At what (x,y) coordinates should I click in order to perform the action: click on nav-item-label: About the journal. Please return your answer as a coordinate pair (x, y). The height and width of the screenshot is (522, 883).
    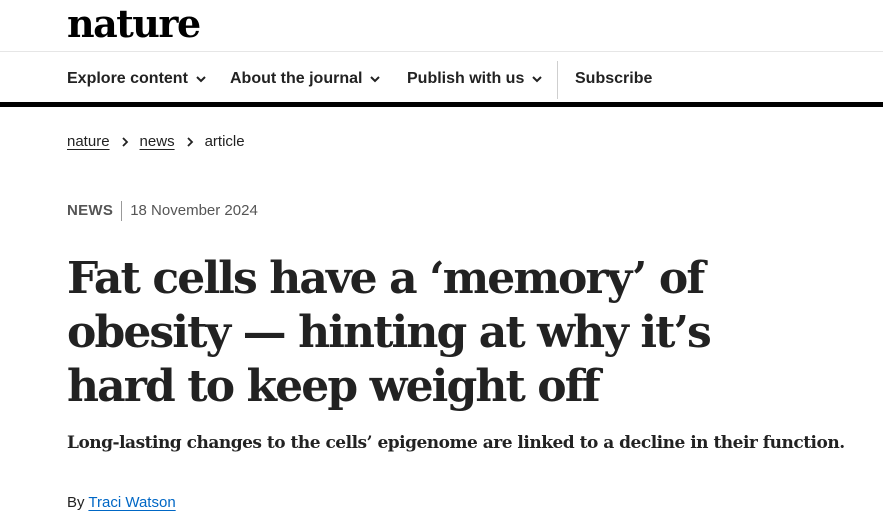
    Looking at the image, I should click on (296, 78).